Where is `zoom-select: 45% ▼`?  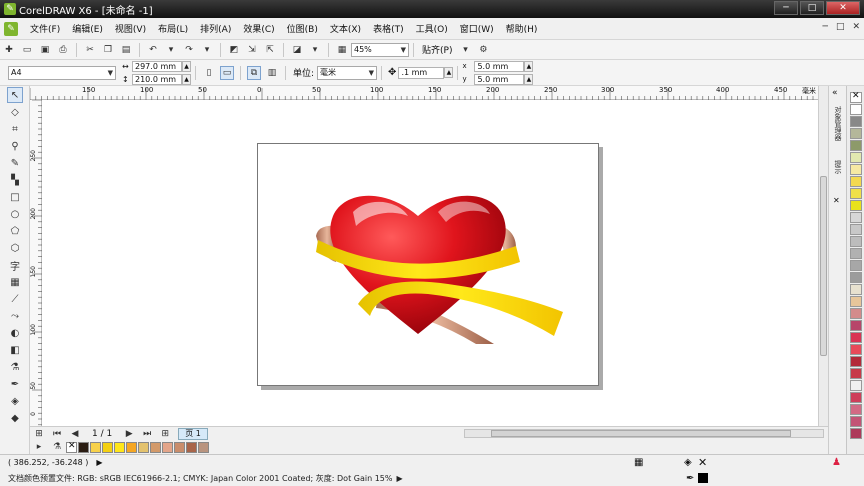 zoom-select: 45% ▼ is located at coordinates (380, 49).